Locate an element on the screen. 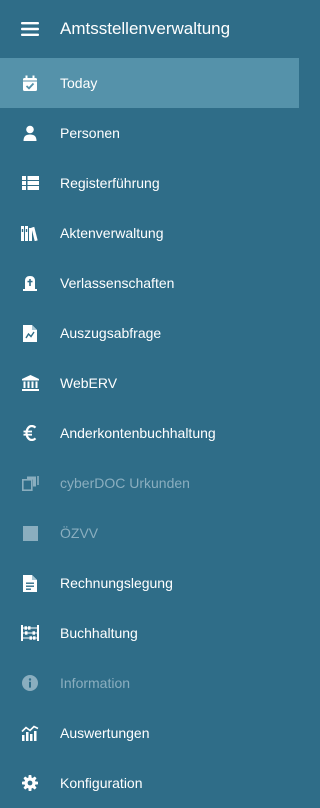 Image resolution: width=320 pixels, height=808 pixels. table-list-icon is located at coordinates (30, 183).